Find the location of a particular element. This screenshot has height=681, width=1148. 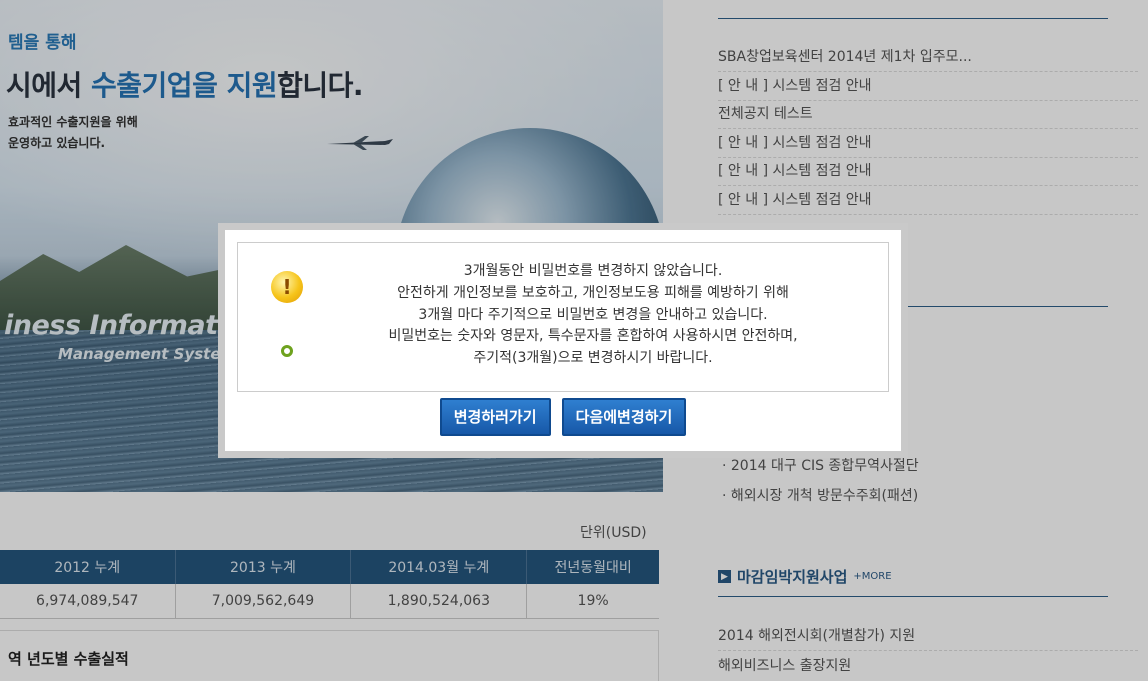

message-line: 주기적(3개월)으로 변경하시기 바랍니다. is located at coordinates (593, 358).